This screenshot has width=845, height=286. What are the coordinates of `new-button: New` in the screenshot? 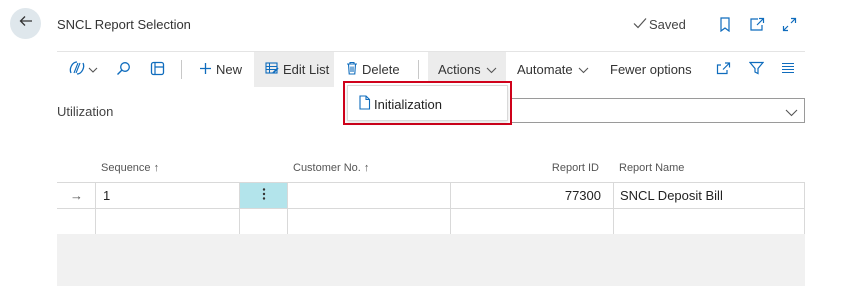 It's located at (220, 69).